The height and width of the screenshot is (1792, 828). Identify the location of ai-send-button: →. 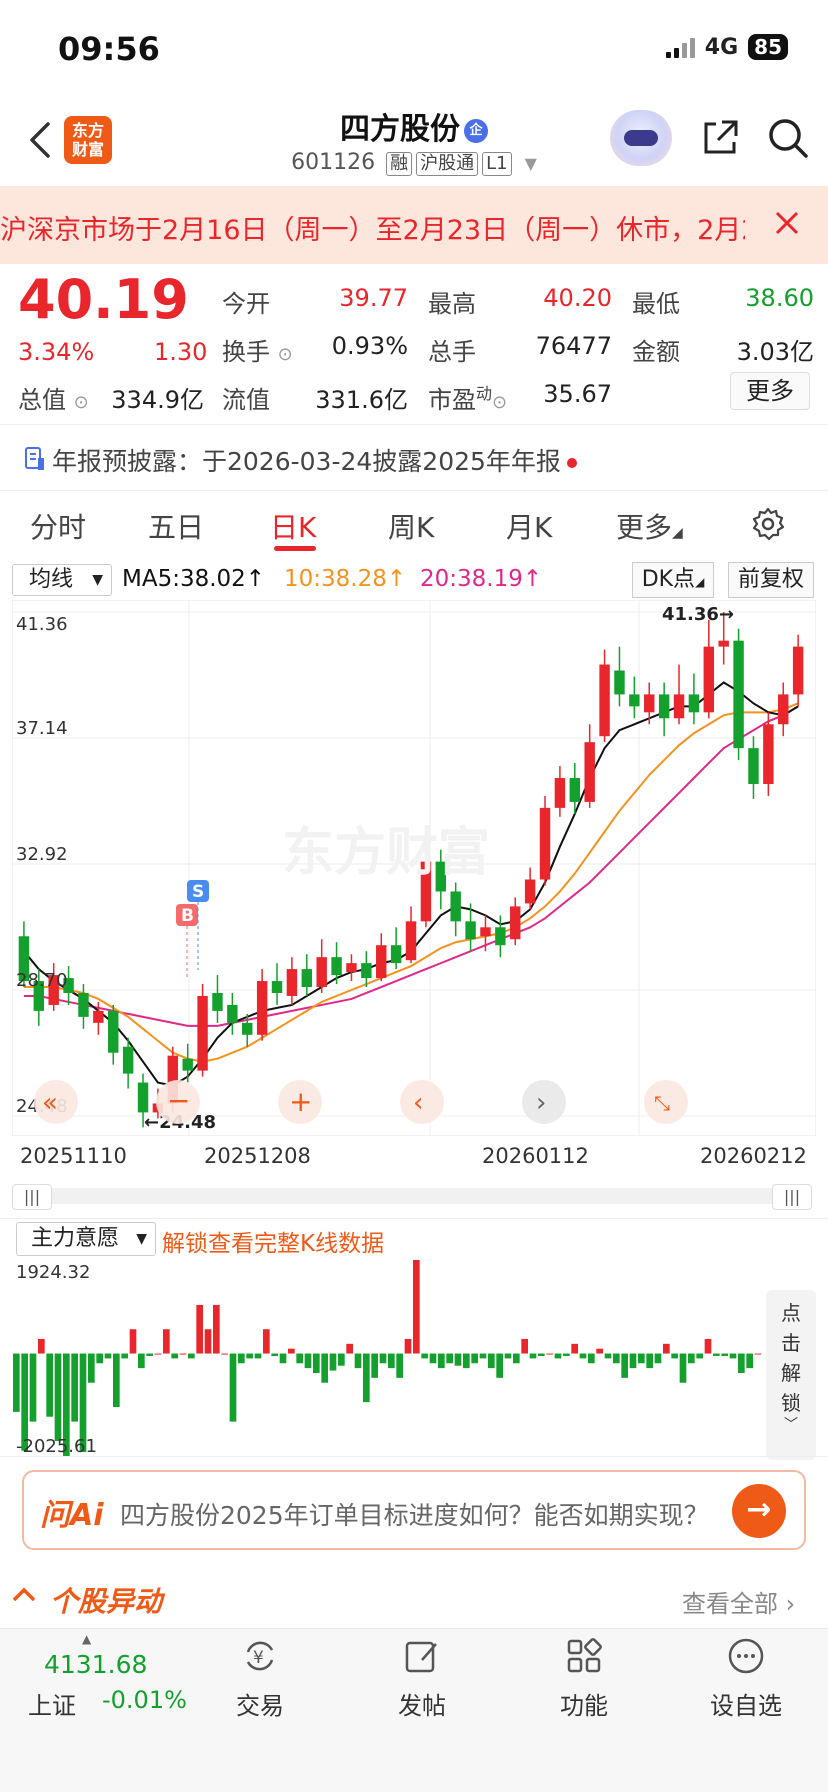
(759, 1511).